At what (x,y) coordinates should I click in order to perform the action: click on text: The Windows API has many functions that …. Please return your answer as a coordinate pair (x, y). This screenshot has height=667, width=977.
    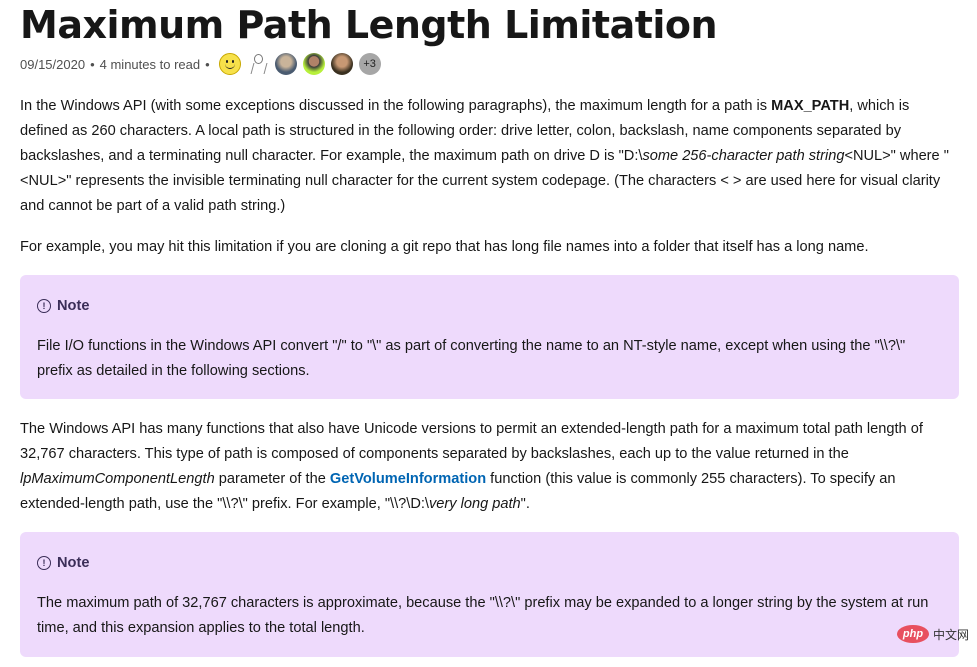
    Looking at the image, I should click on (471, 441).